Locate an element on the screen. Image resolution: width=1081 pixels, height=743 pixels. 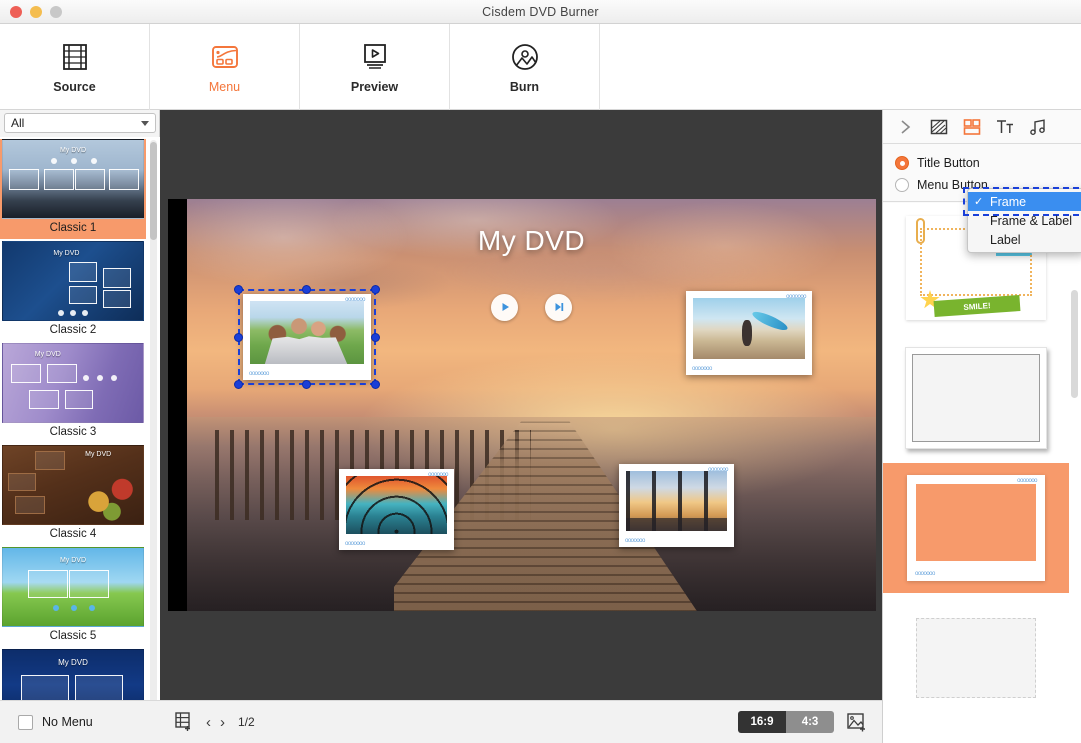
resize-handle-ne is located at coordinates (375, 289).